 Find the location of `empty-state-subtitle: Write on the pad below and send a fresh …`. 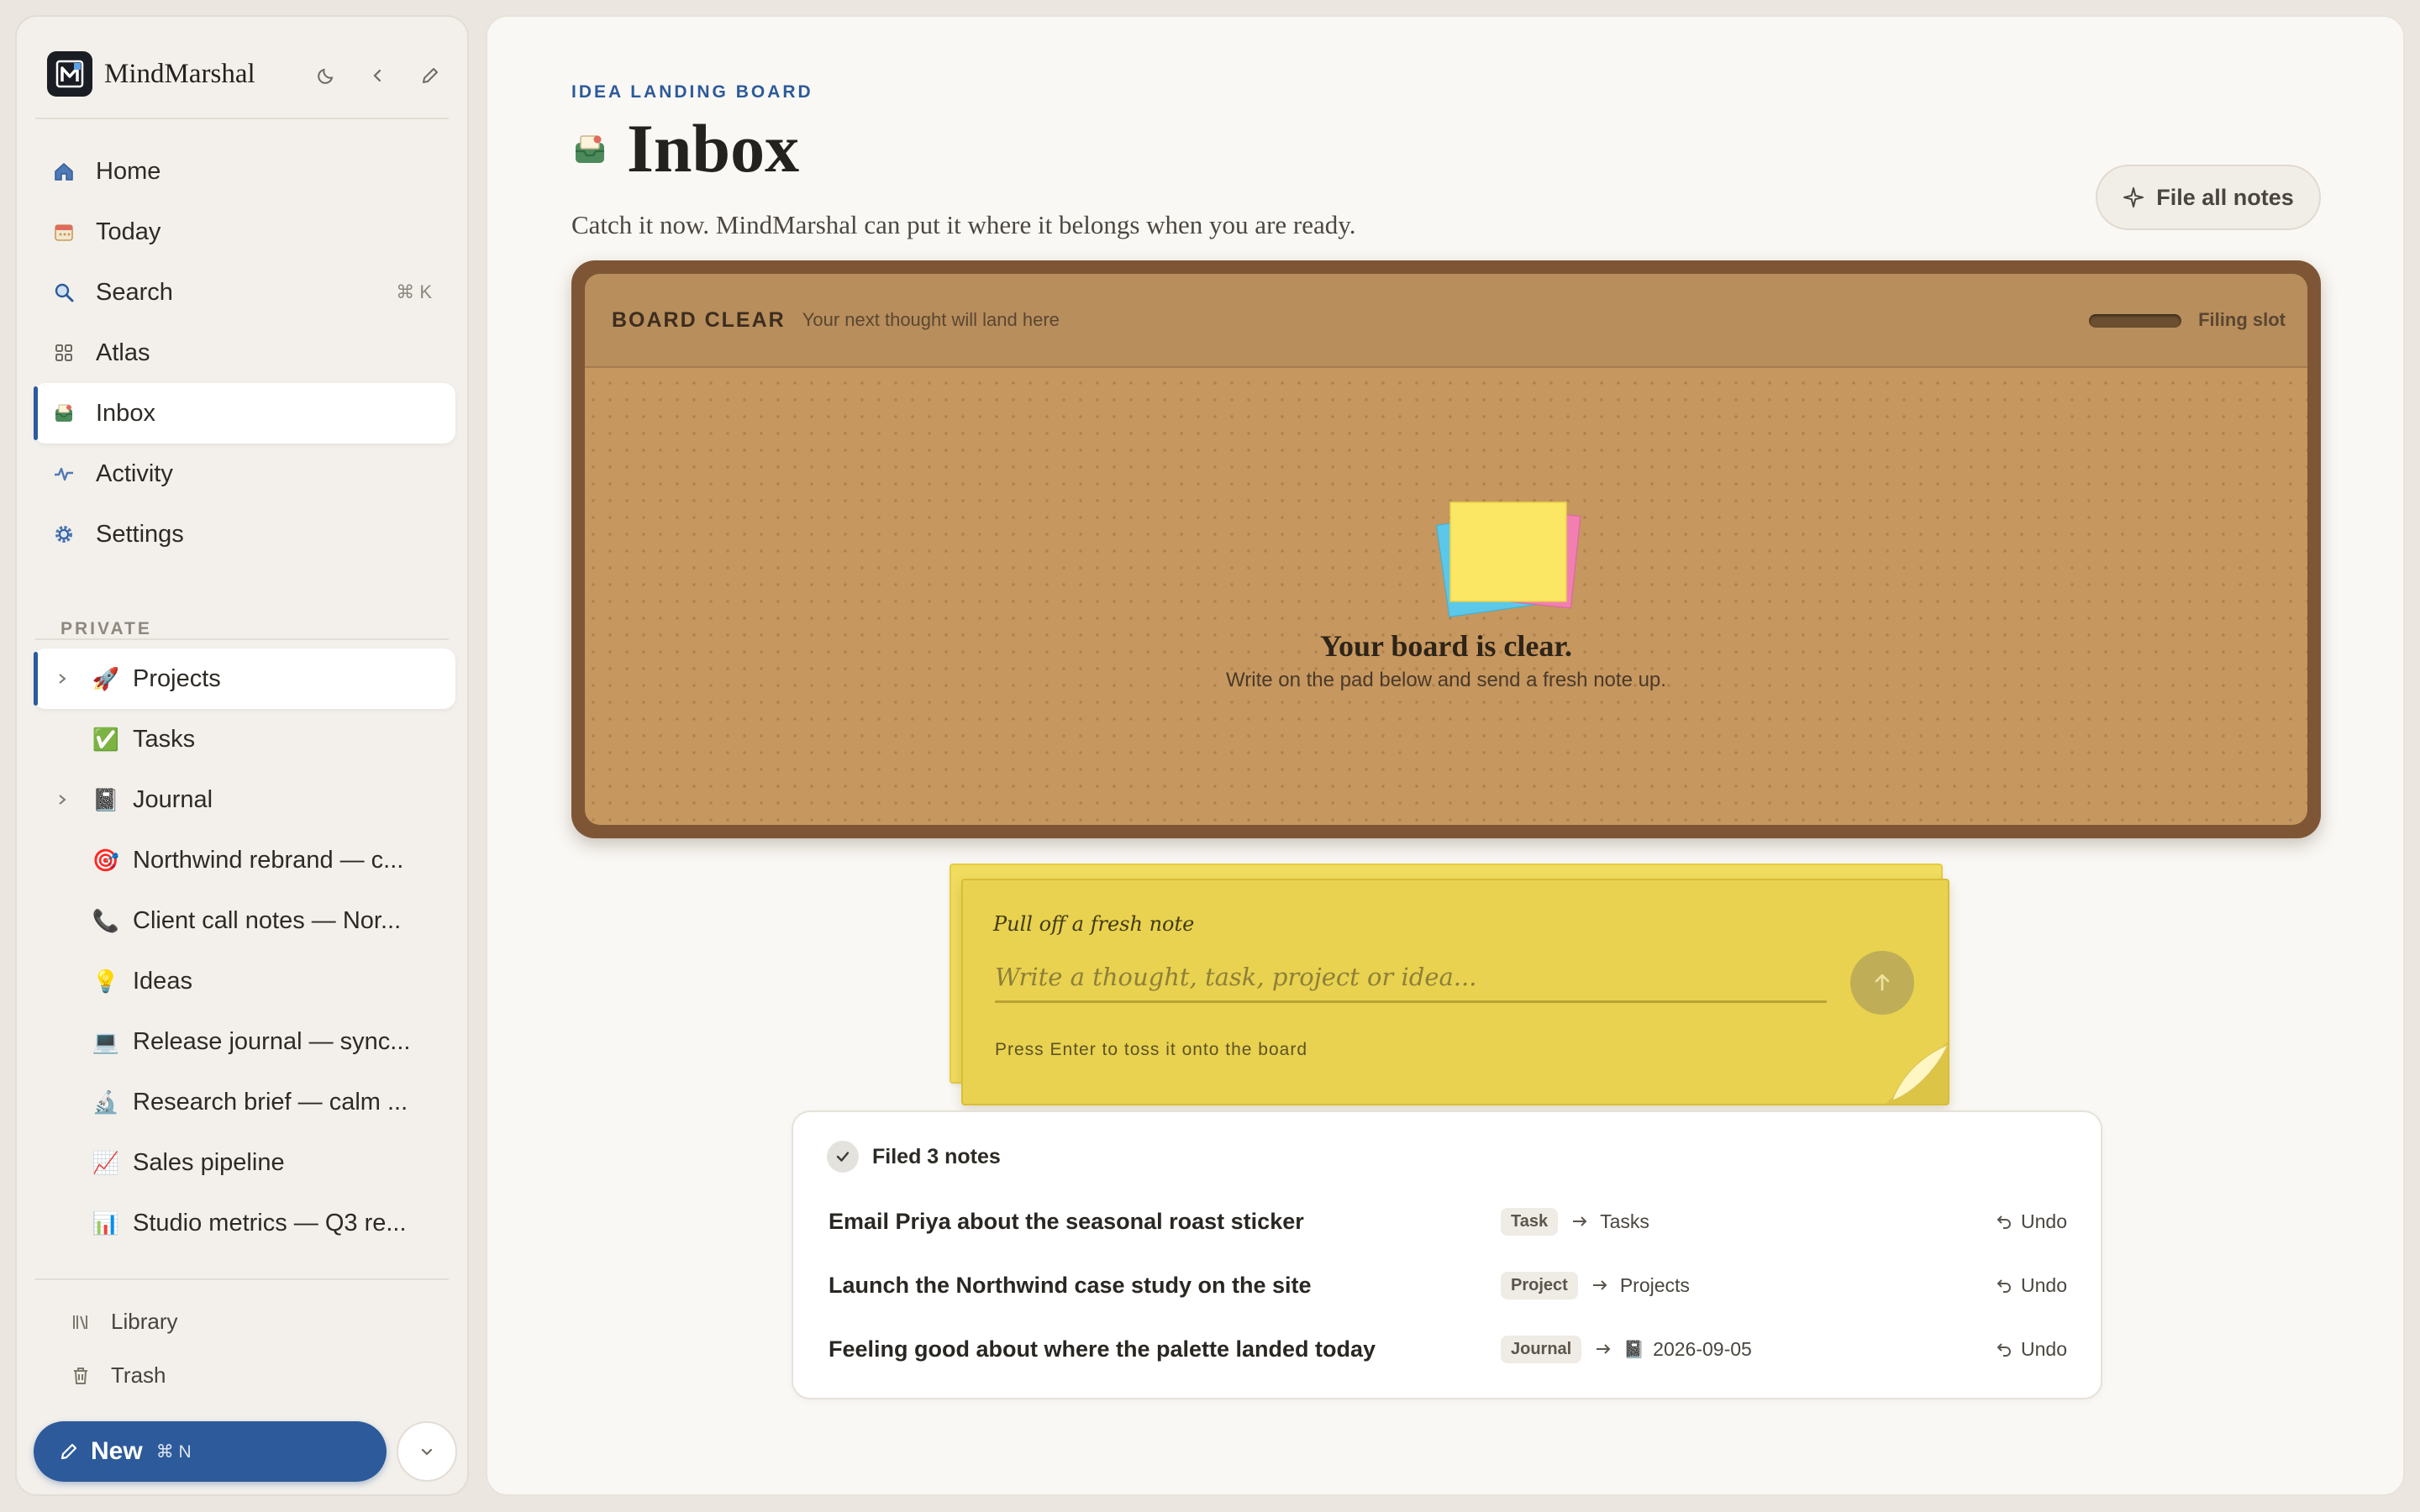

empty-state-subtitle: Write on the pad below and send a fresh … is located at coordinates (1446, 680).